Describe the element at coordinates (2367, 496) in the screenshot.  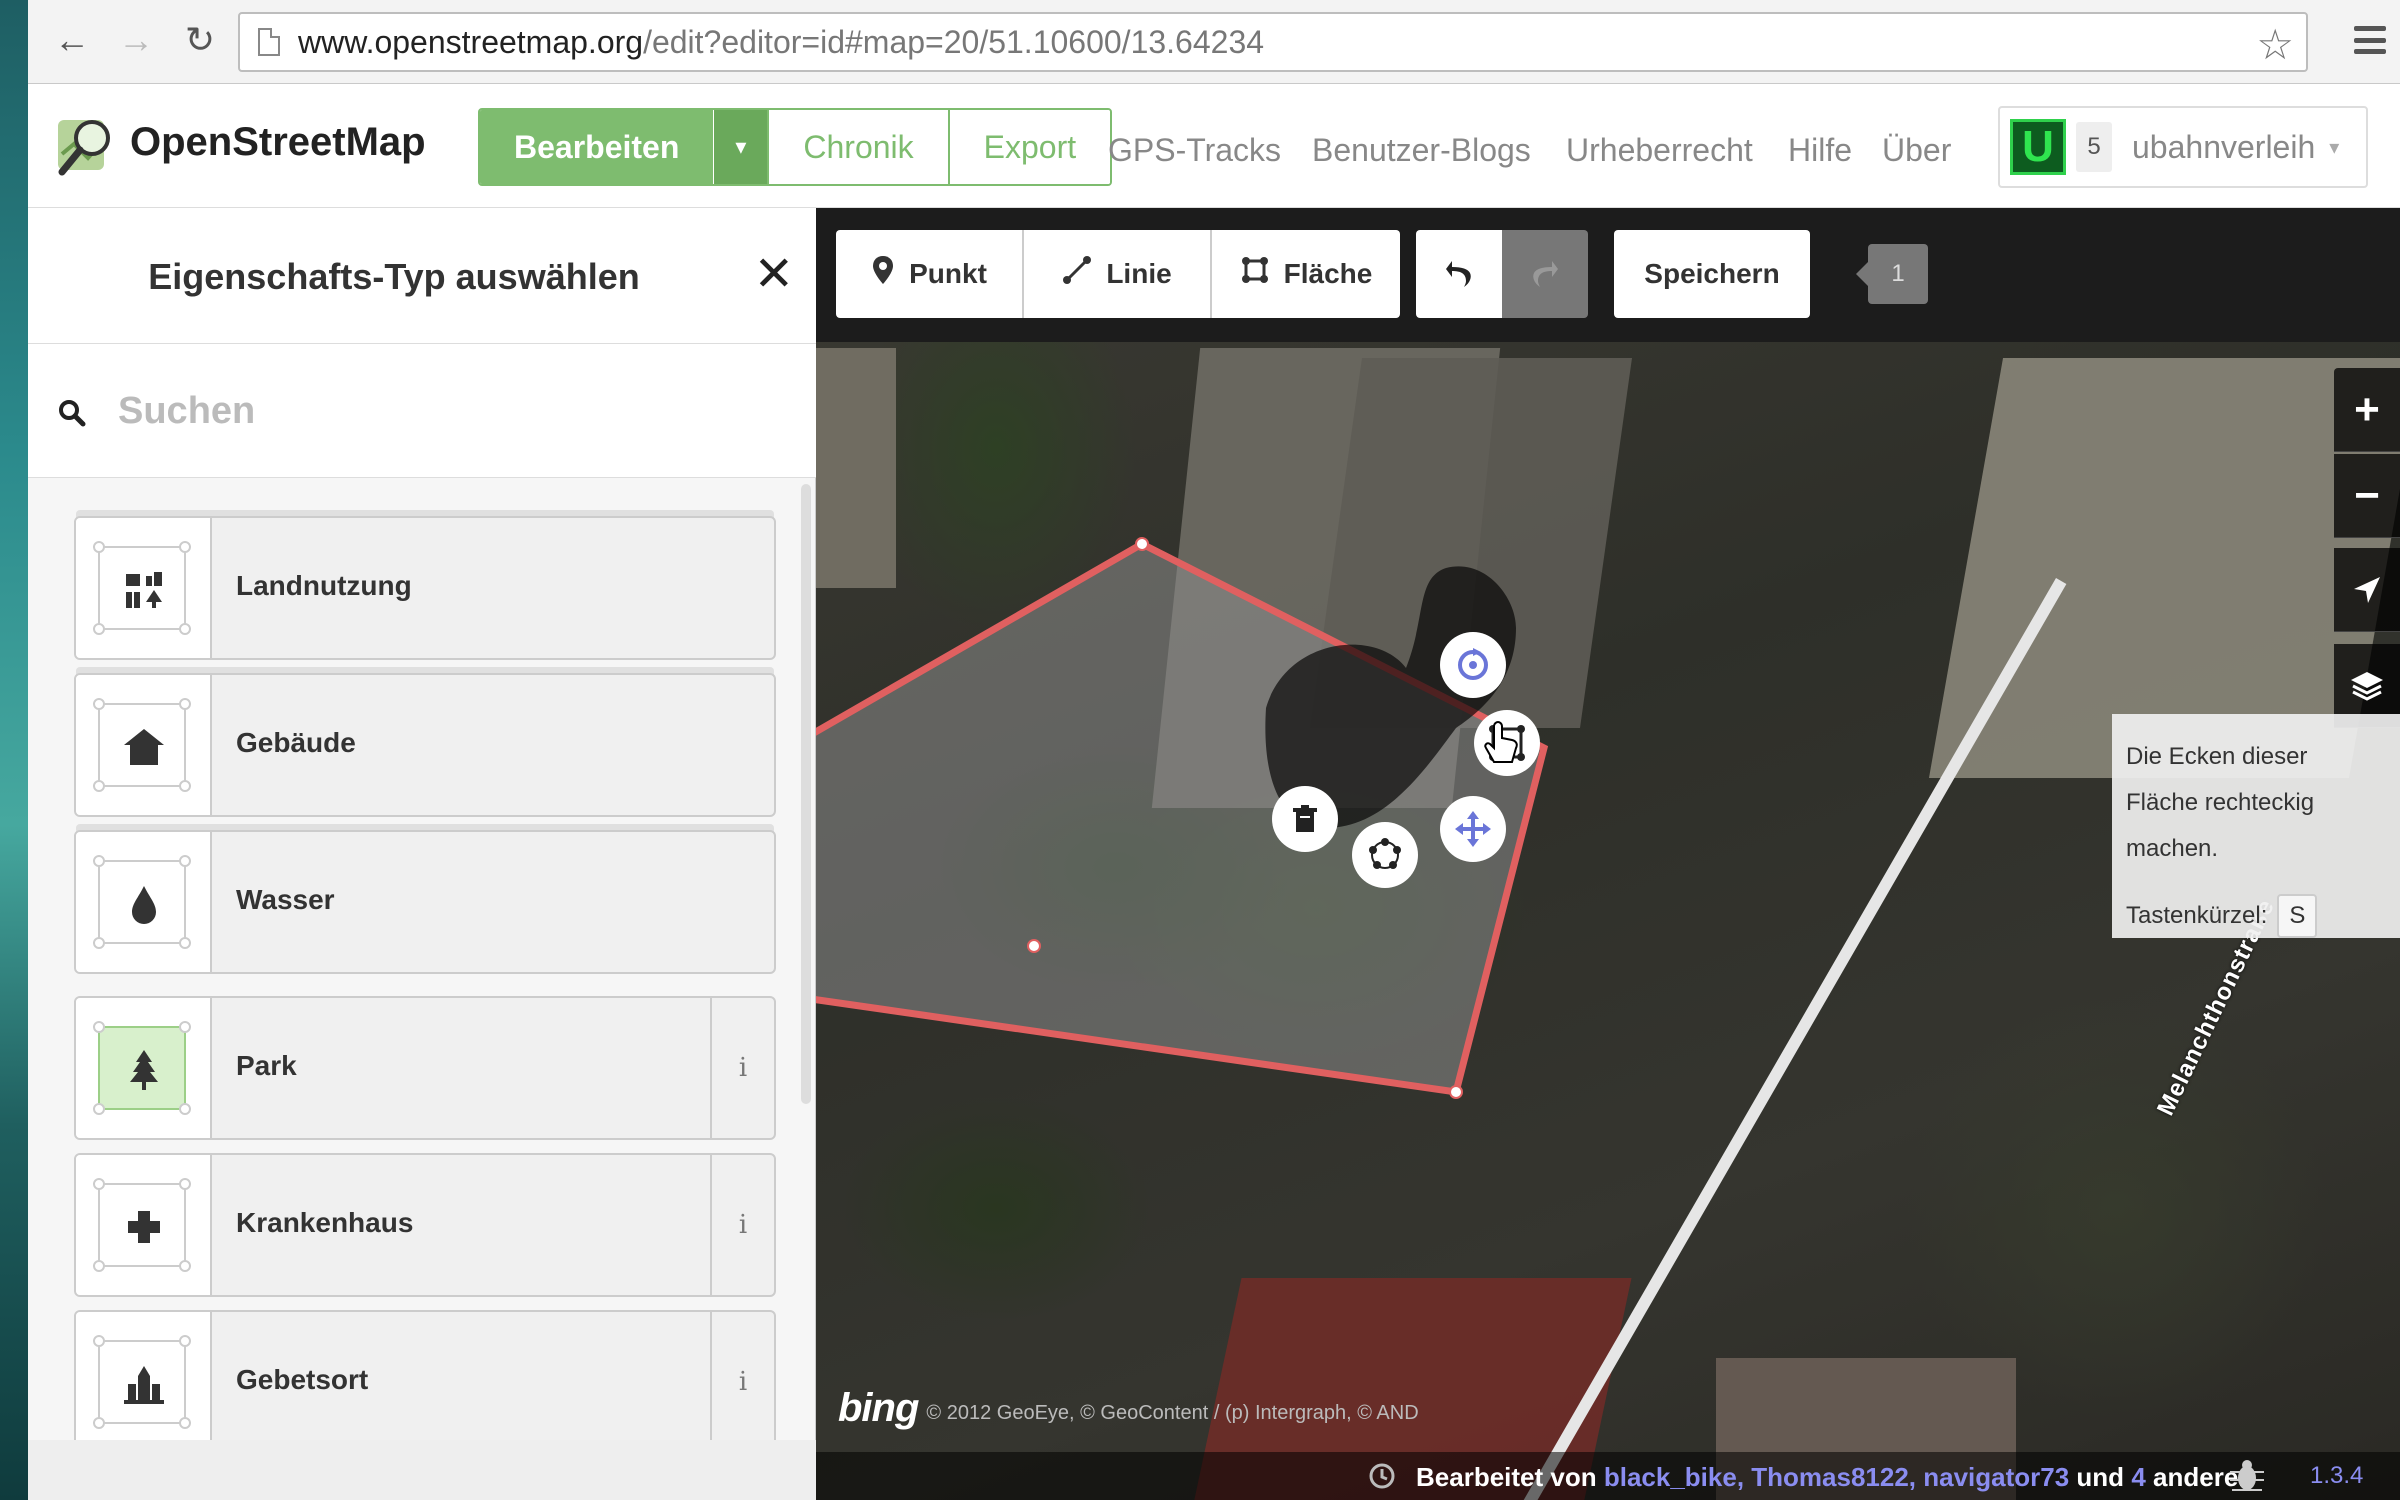
I see `zoom-out-icon: −` at that location.